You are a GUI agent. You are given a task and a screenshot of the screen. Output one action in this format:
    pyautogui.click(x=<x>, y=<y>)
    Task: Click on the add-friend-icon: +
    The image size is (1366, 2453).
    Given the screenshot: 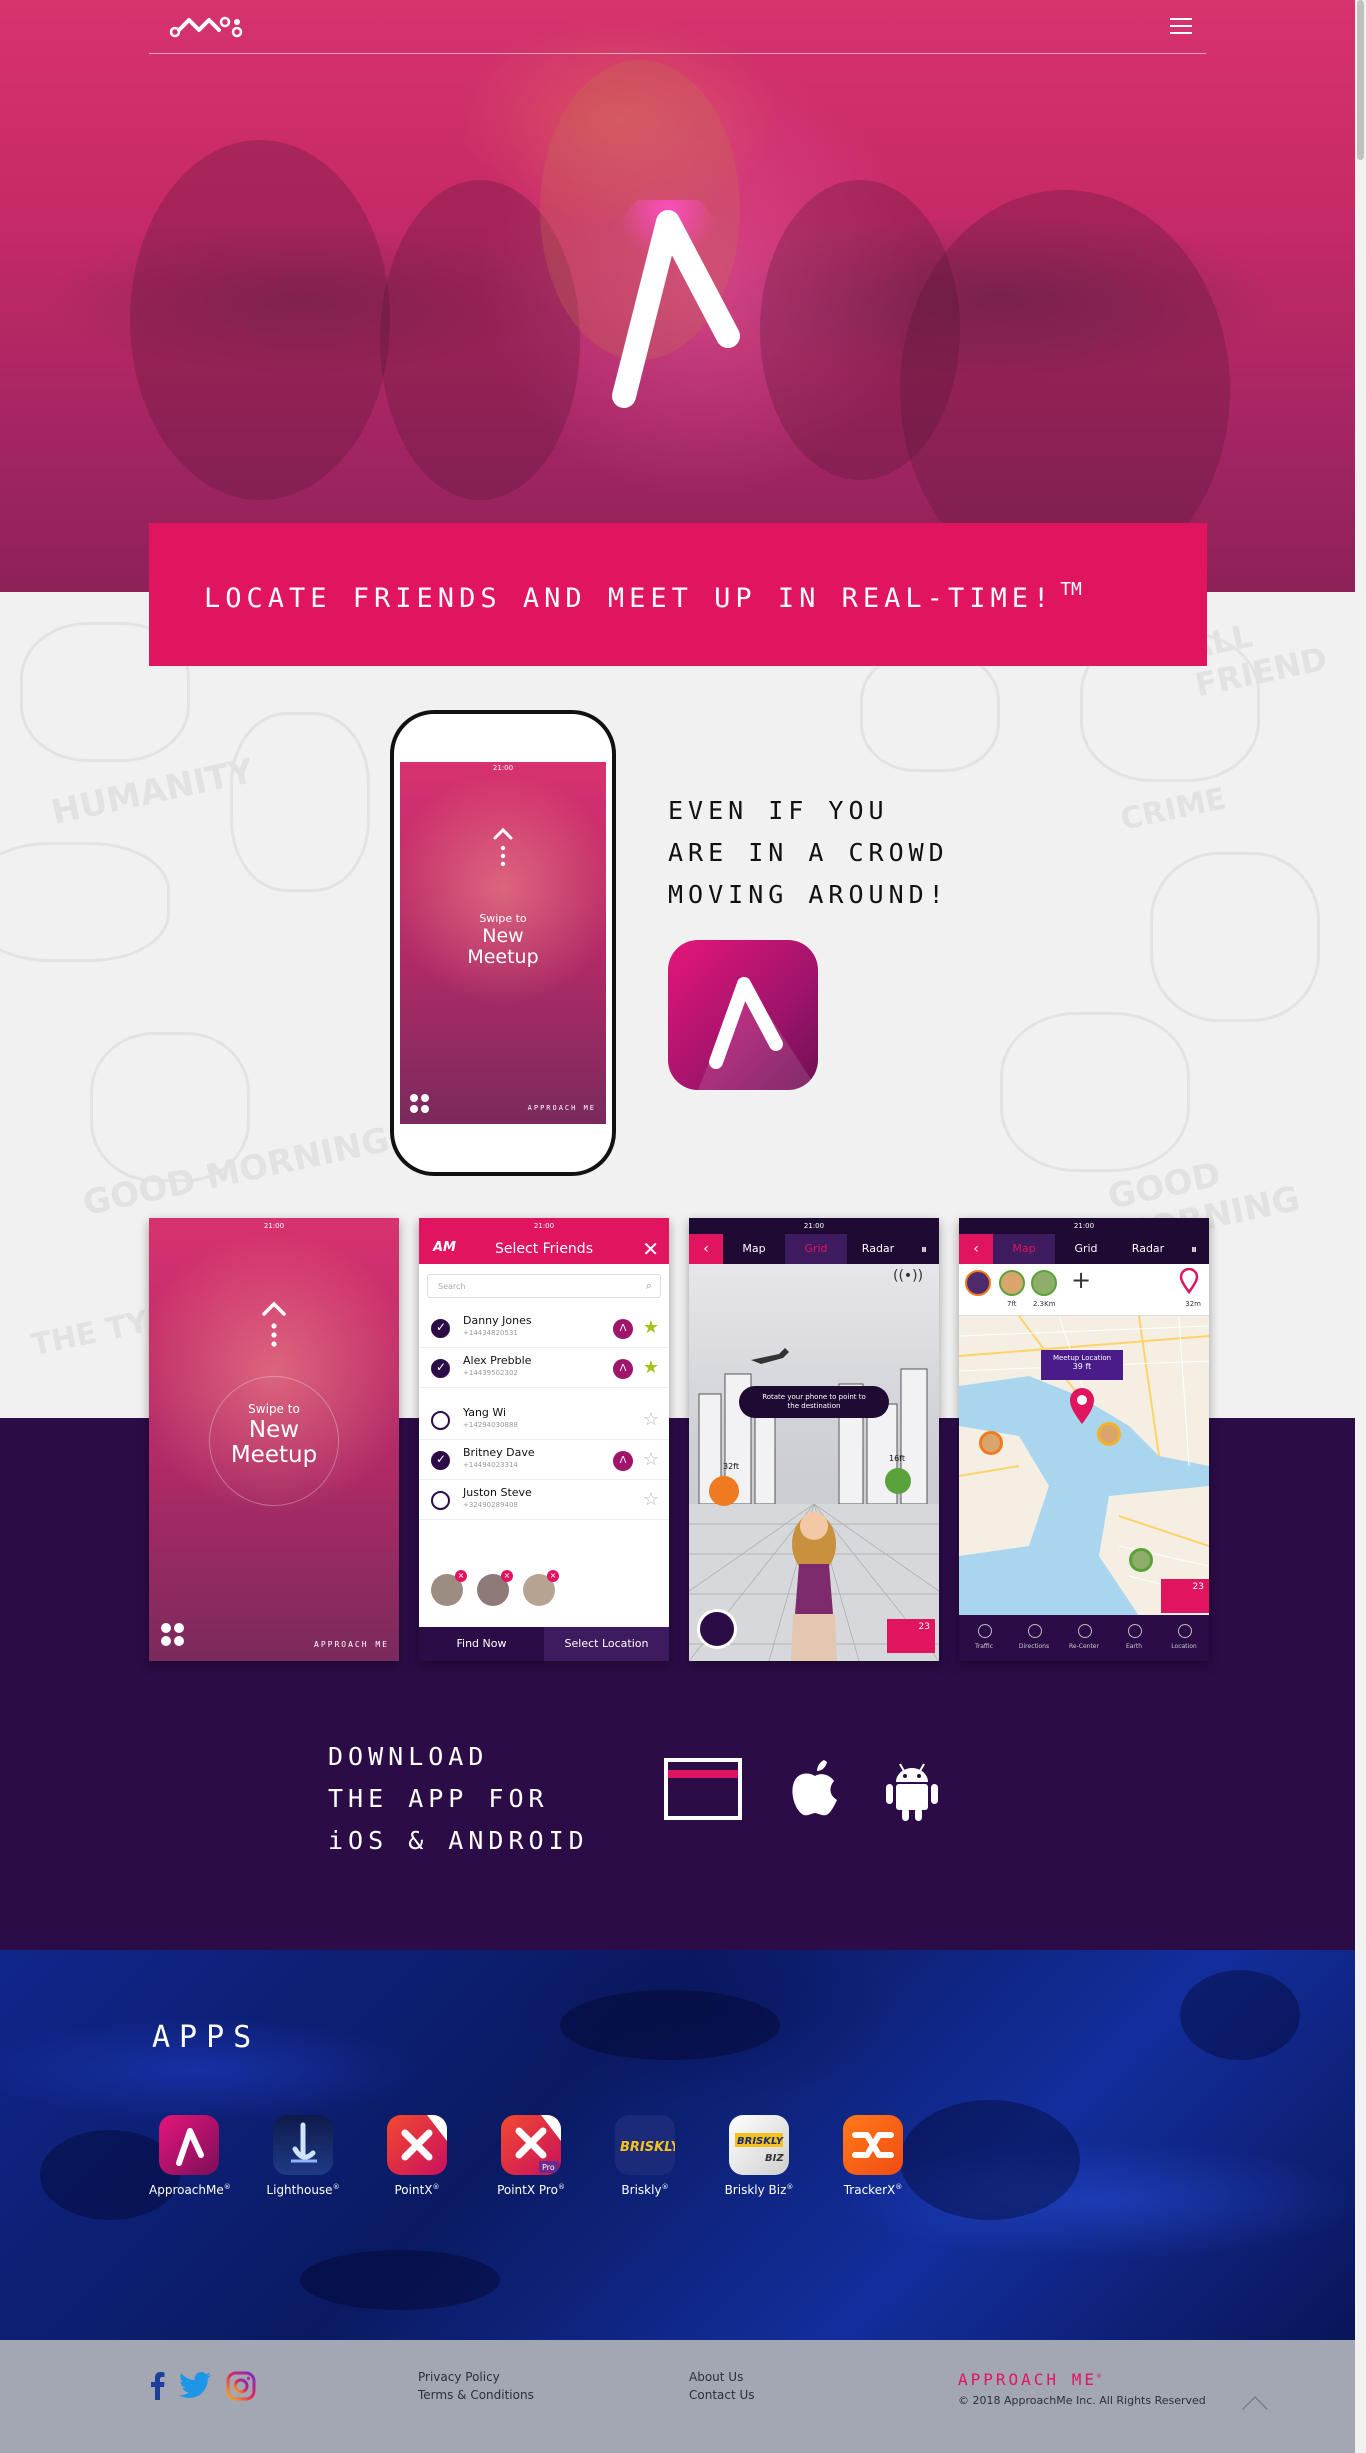 What is the action you would take?
    pyautogui.click(x=1081, y=1280)
    